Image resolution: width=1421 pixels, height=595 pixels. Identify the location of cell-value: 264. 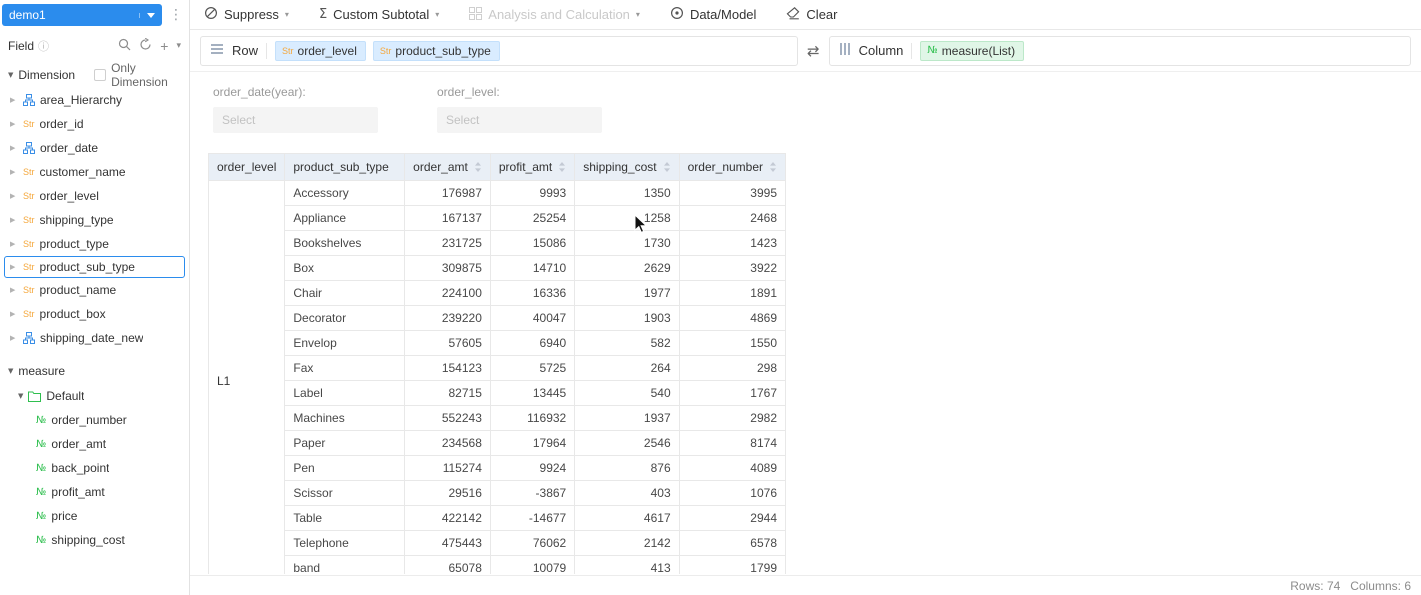
(627, 368).